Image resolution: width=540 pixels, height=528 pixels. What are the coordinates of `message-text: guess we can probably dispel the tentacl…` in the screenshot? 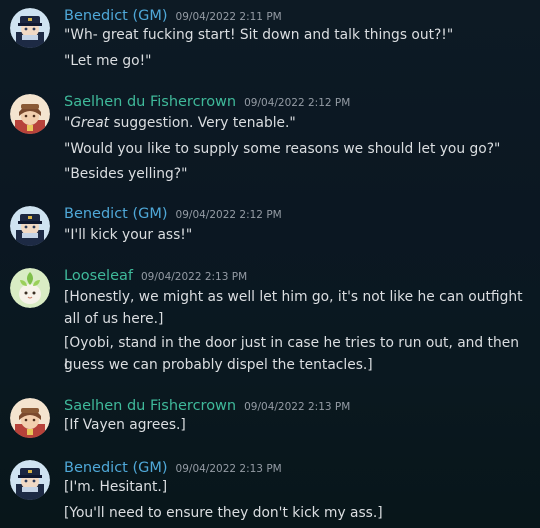 It's located at (218, 365).